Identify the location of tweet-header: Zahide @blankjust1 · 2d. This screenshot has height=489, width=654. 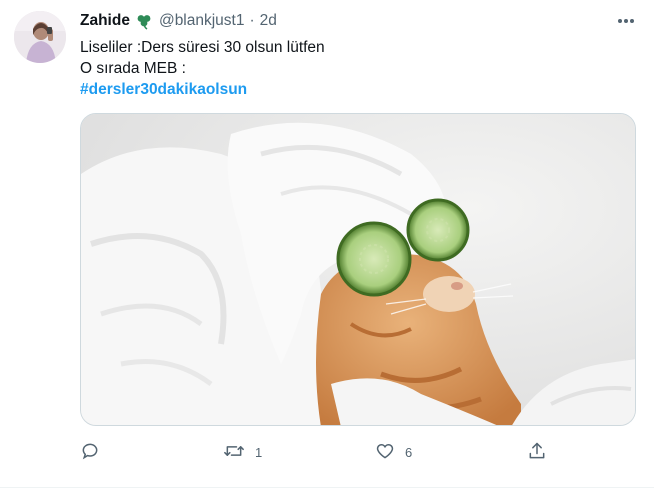
(178, 21).